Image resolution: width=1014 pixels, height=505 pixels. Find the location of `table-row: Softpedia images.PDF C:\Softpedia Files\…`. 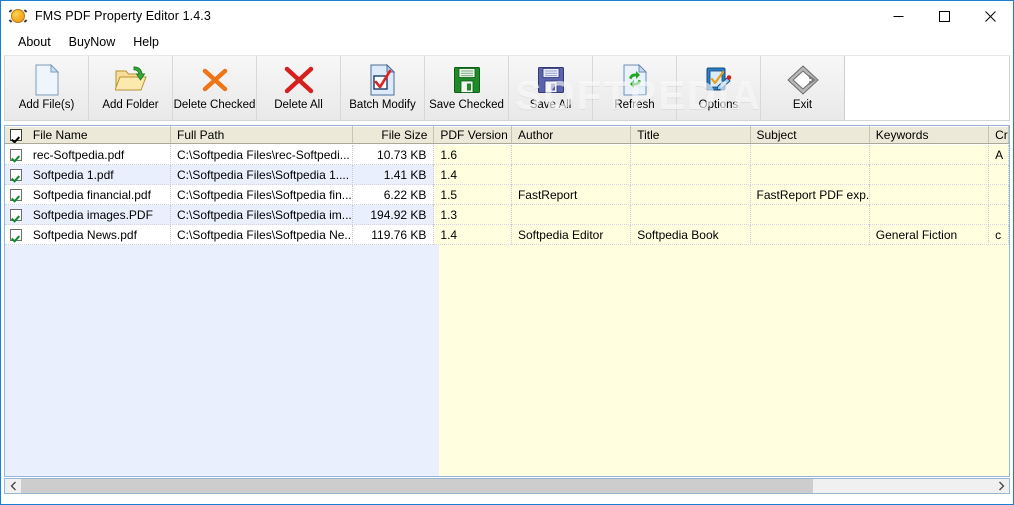

table-row: Softpedia images.PDF C:\Softpedia Files\… is located at coordinates (507, 215).